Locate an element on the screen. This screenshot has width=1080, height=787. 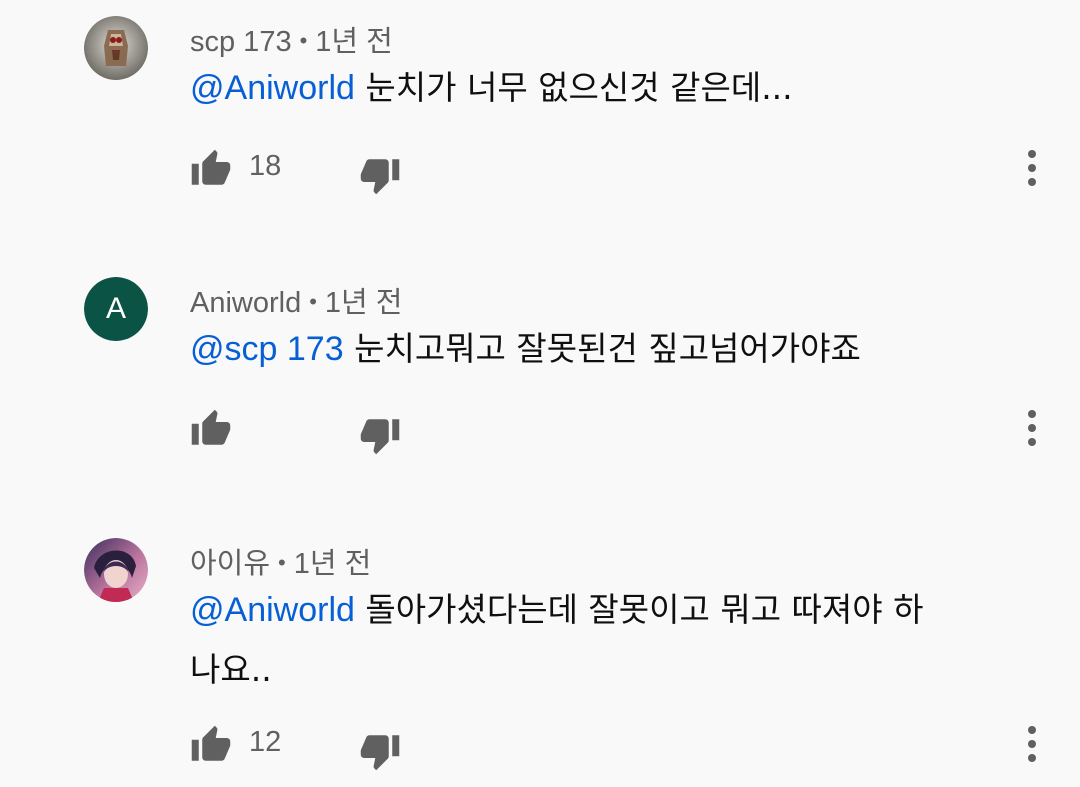
mention-link: @scp 173 is located at coordinates (267, 349).